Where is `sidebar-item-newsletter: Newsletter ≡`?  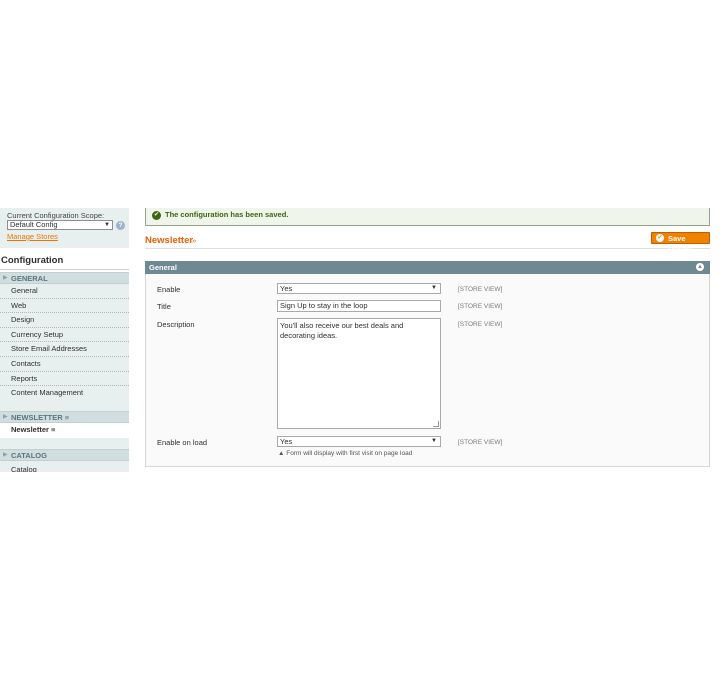 sidebar-item-newsletter: Newsletter ≡ is located at coordinates (64, 430).